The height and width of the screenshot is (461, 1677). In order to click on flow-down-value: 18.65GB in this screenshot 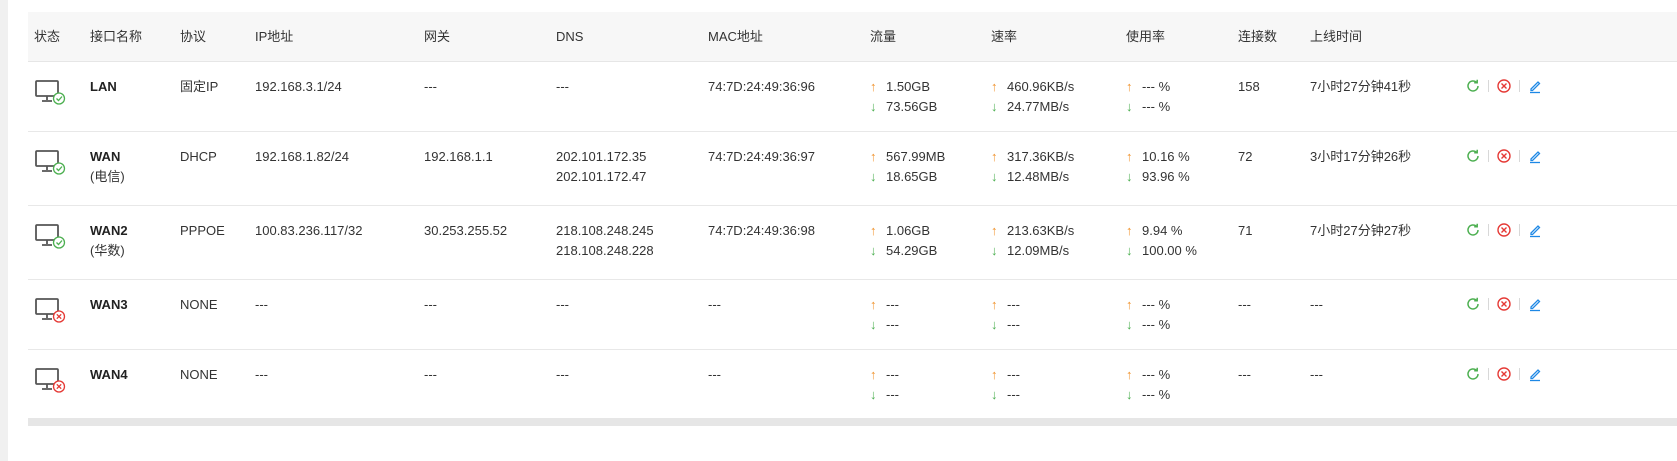, I will do `click(912, 176)`.